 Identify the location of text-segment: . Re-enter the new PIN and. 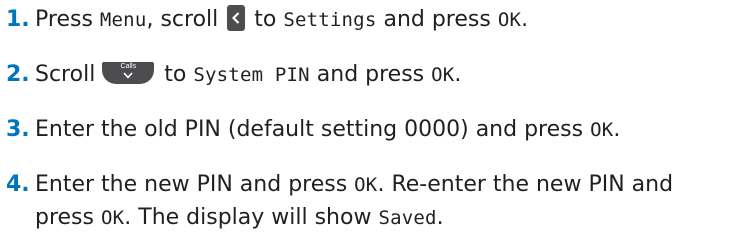
(525, 184).